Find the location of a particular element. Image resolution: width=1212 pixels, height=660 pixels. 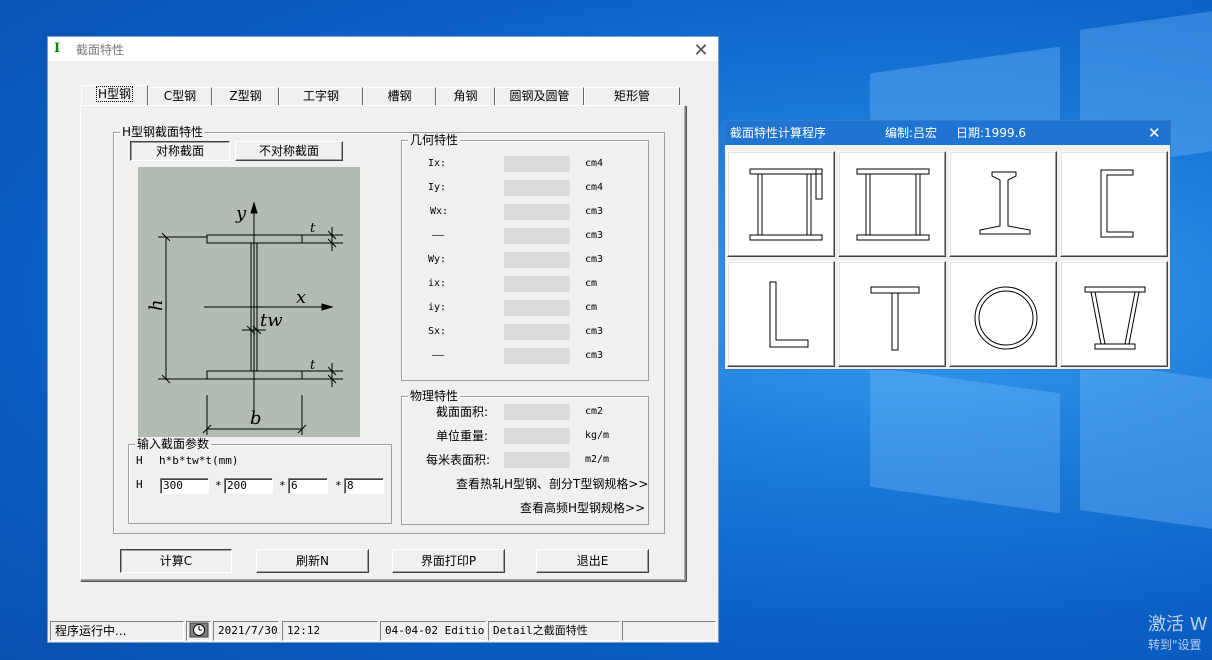

tile-angle is located at coordinates (781, 314).